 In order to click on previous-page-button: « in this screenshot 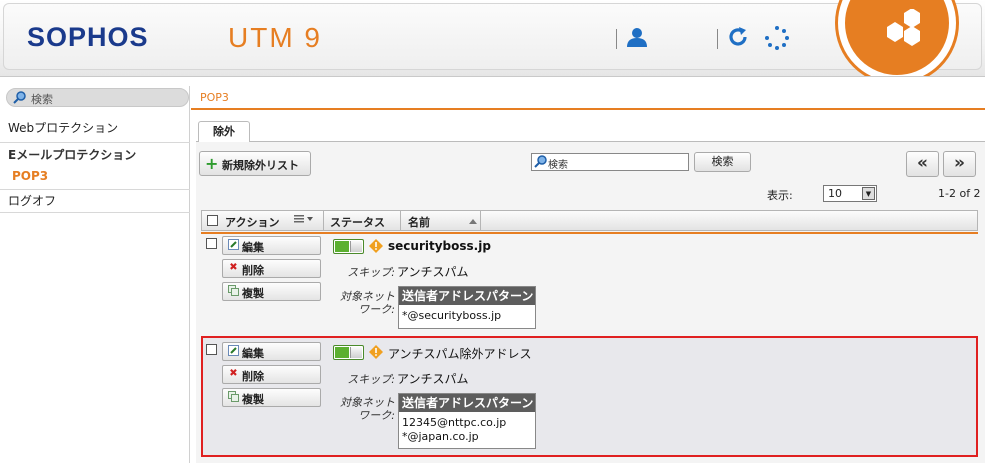, I will do `click(922, 164)`.